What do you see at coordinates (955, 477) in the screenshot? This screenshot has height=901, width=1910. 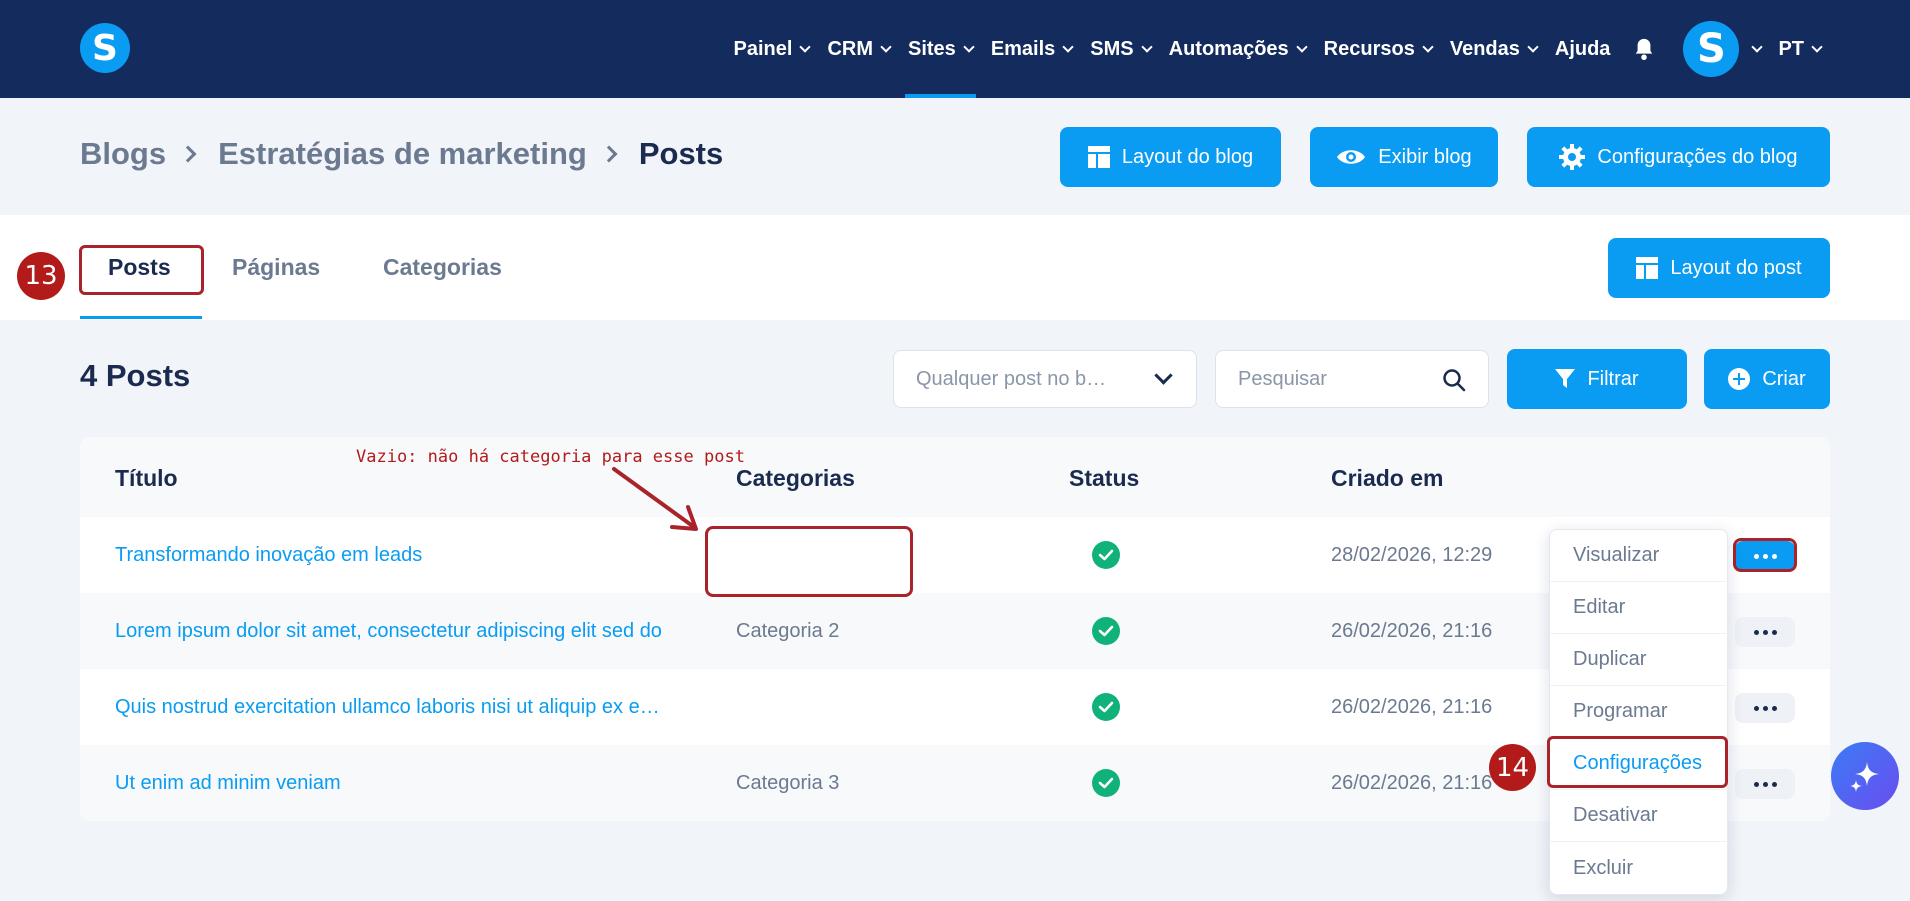 I see `table-header: Título Categorias Status Criado em` at bounding box center [955, 477].